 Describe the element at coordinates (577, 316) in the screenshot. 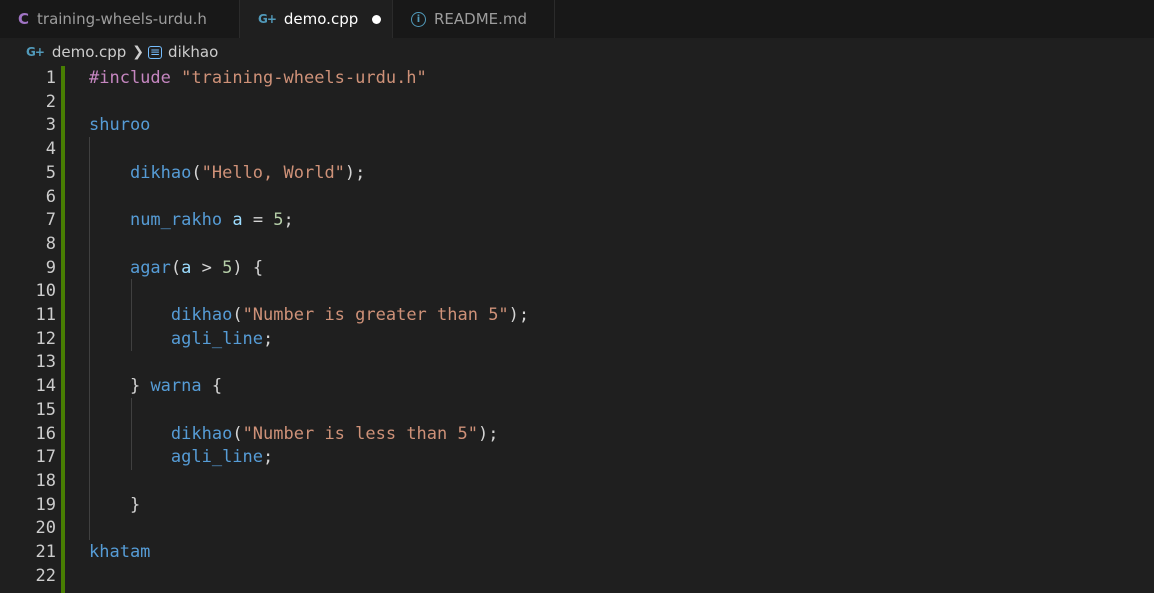

I see `code-line: 11 dikhao("Number is greater than 5");` at that location.